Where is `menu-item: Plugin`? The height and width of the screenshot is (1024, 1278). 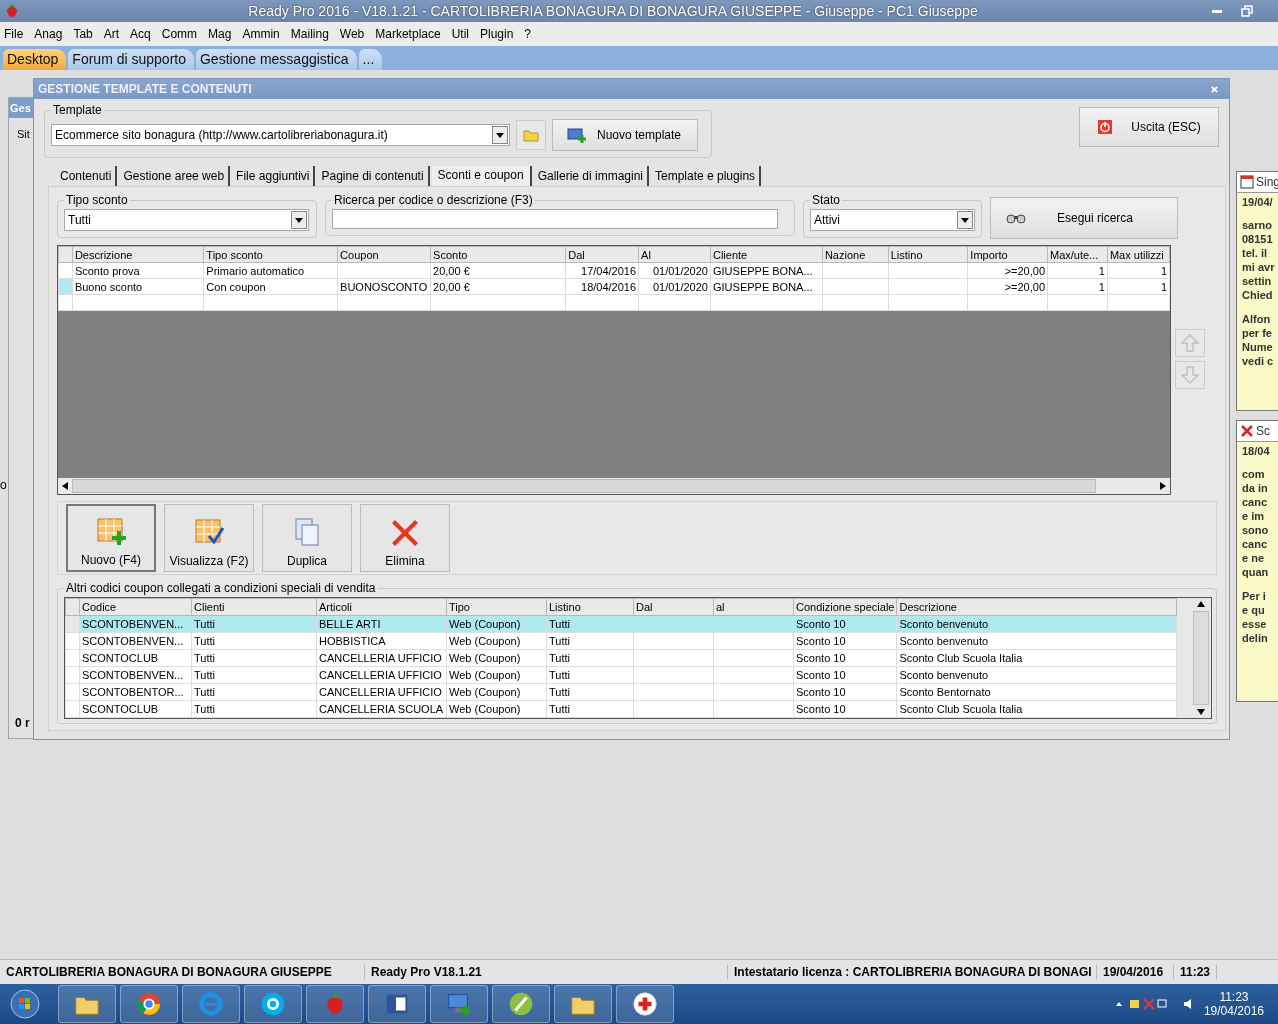 menu-item: Plugin is located at coordinates (497, 34).